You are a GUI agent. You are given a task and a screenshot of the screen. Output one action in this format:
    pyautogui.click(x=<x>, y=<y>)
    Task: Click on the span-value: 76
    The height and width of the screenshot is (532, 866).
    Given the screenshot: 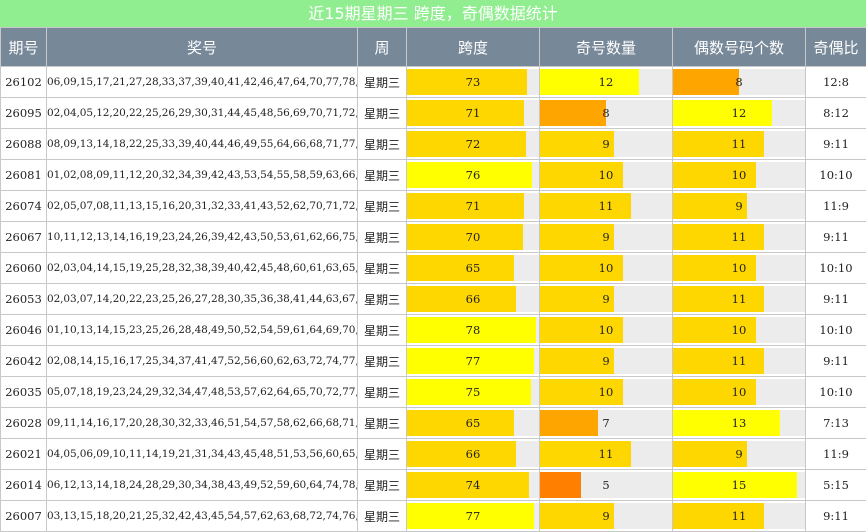 What is the action you would take?
    pyautogui.click(x=473, y=175)
    